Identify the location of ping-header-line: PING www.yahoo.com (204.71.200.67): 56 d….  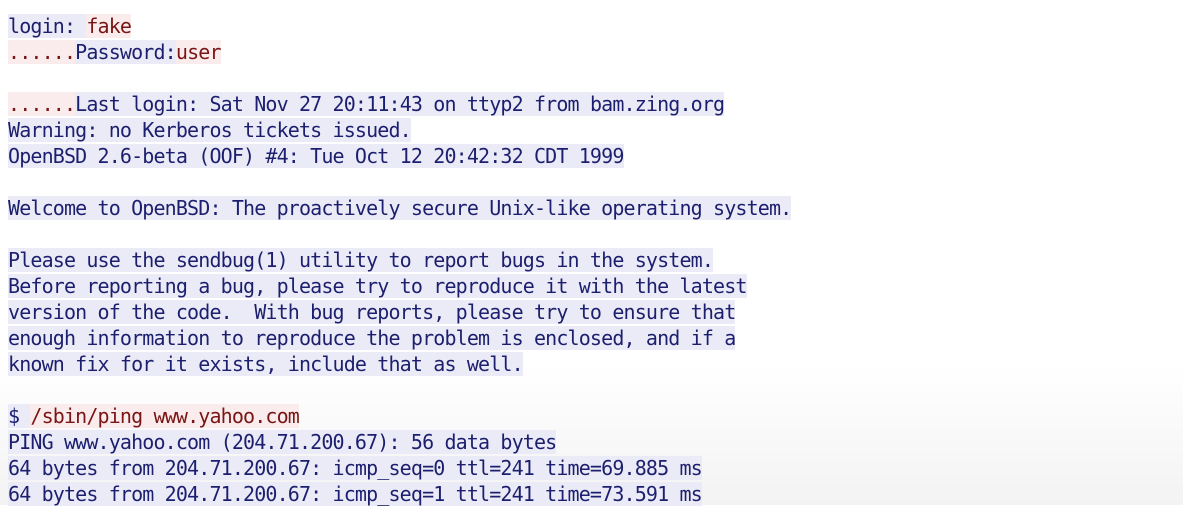
(399, 442).